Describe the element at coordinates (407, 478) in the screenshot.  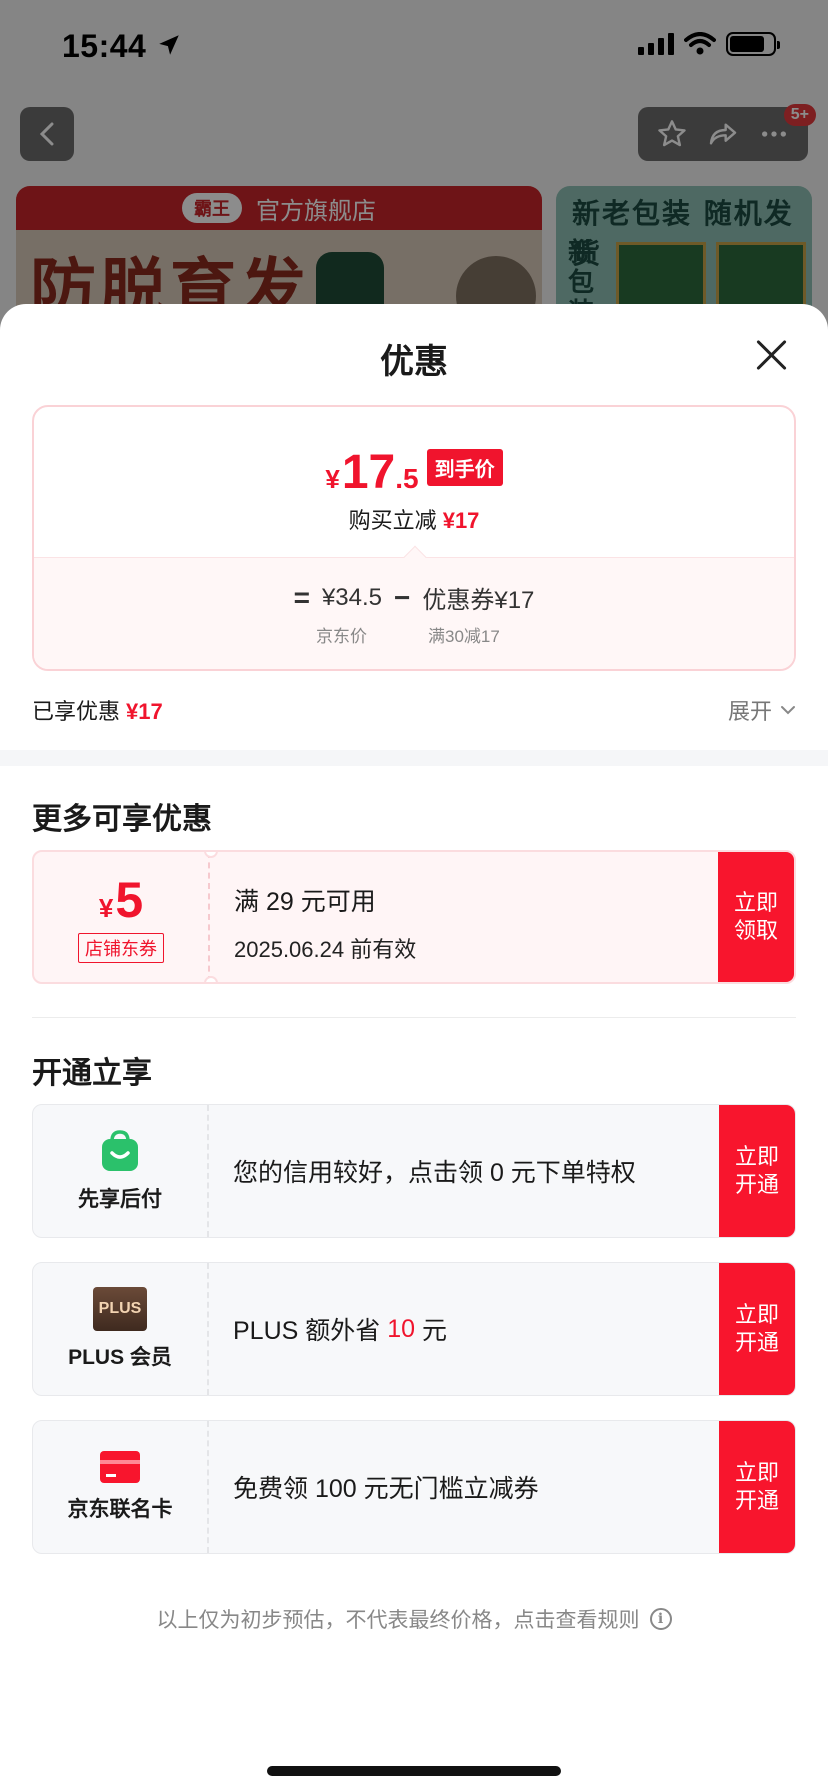
I see `price-decimal: .5` at that location.